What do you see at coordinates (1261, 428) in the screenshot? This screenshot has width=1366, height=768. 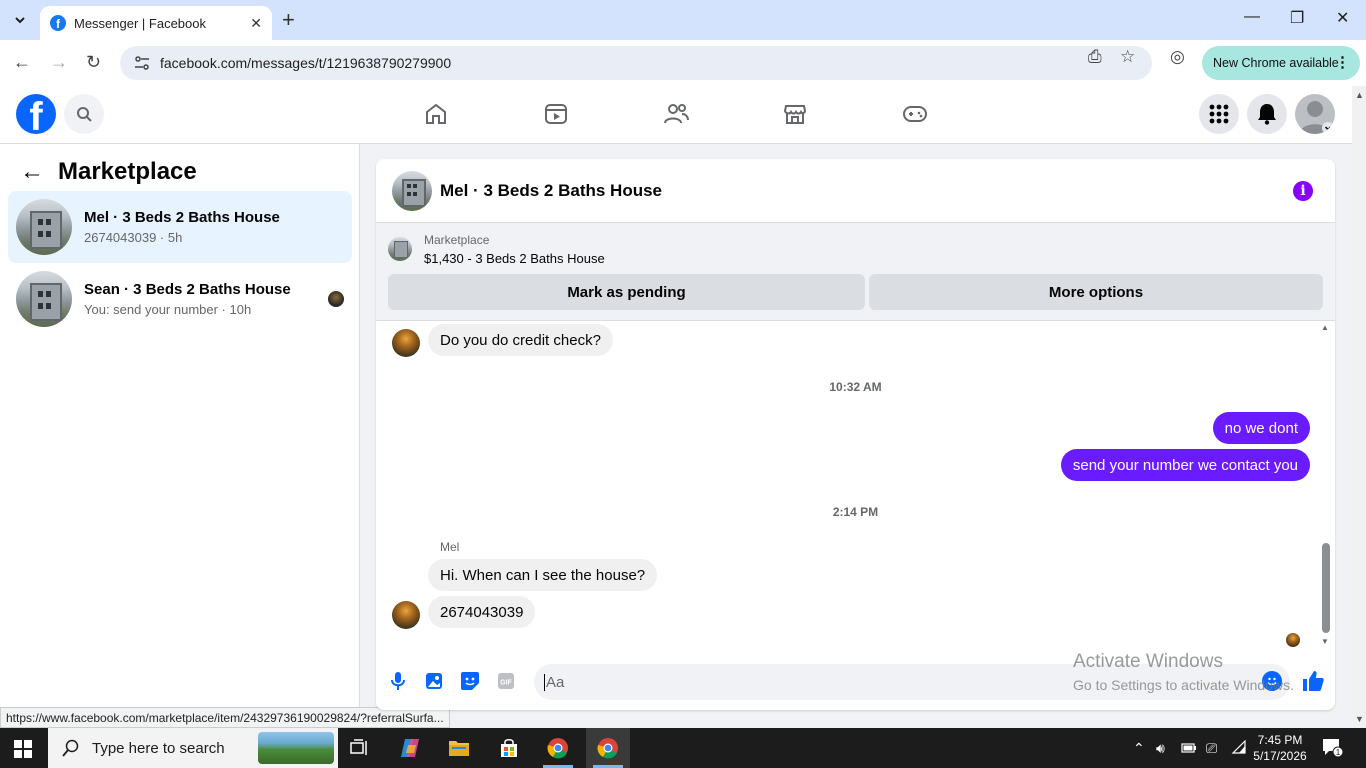 I see `message-outgoing: no we dont` at bounding box center [1261, 428].